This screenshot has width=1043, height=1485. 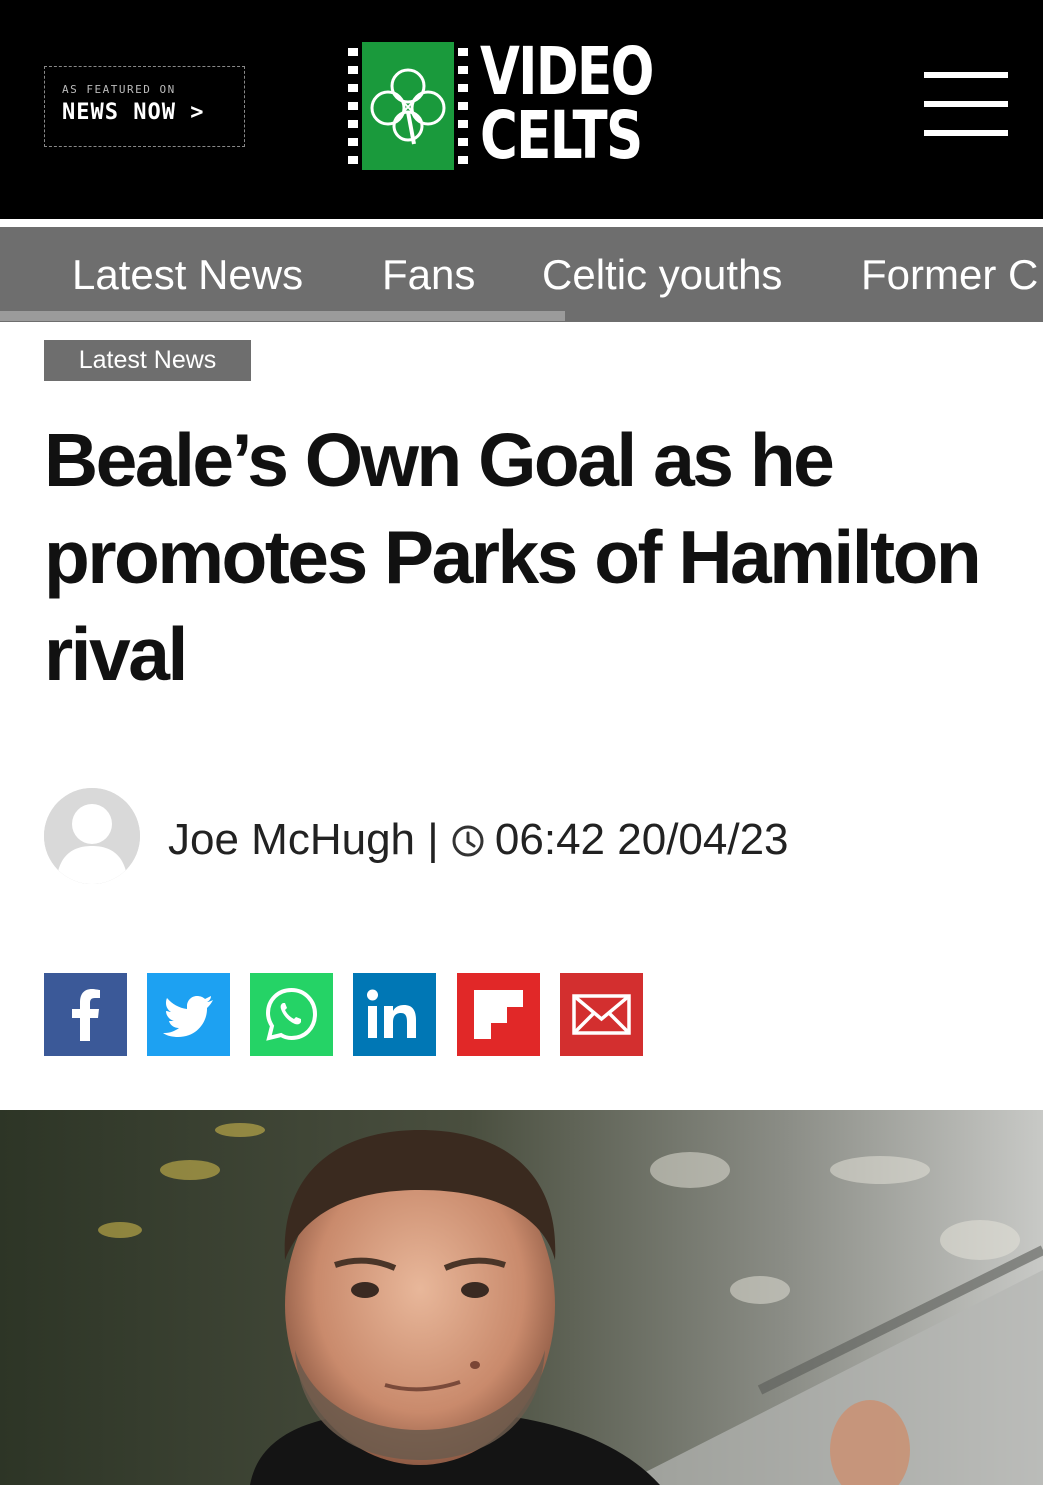 I want to click on share-facebook-button, so click(x=85, y=1014).